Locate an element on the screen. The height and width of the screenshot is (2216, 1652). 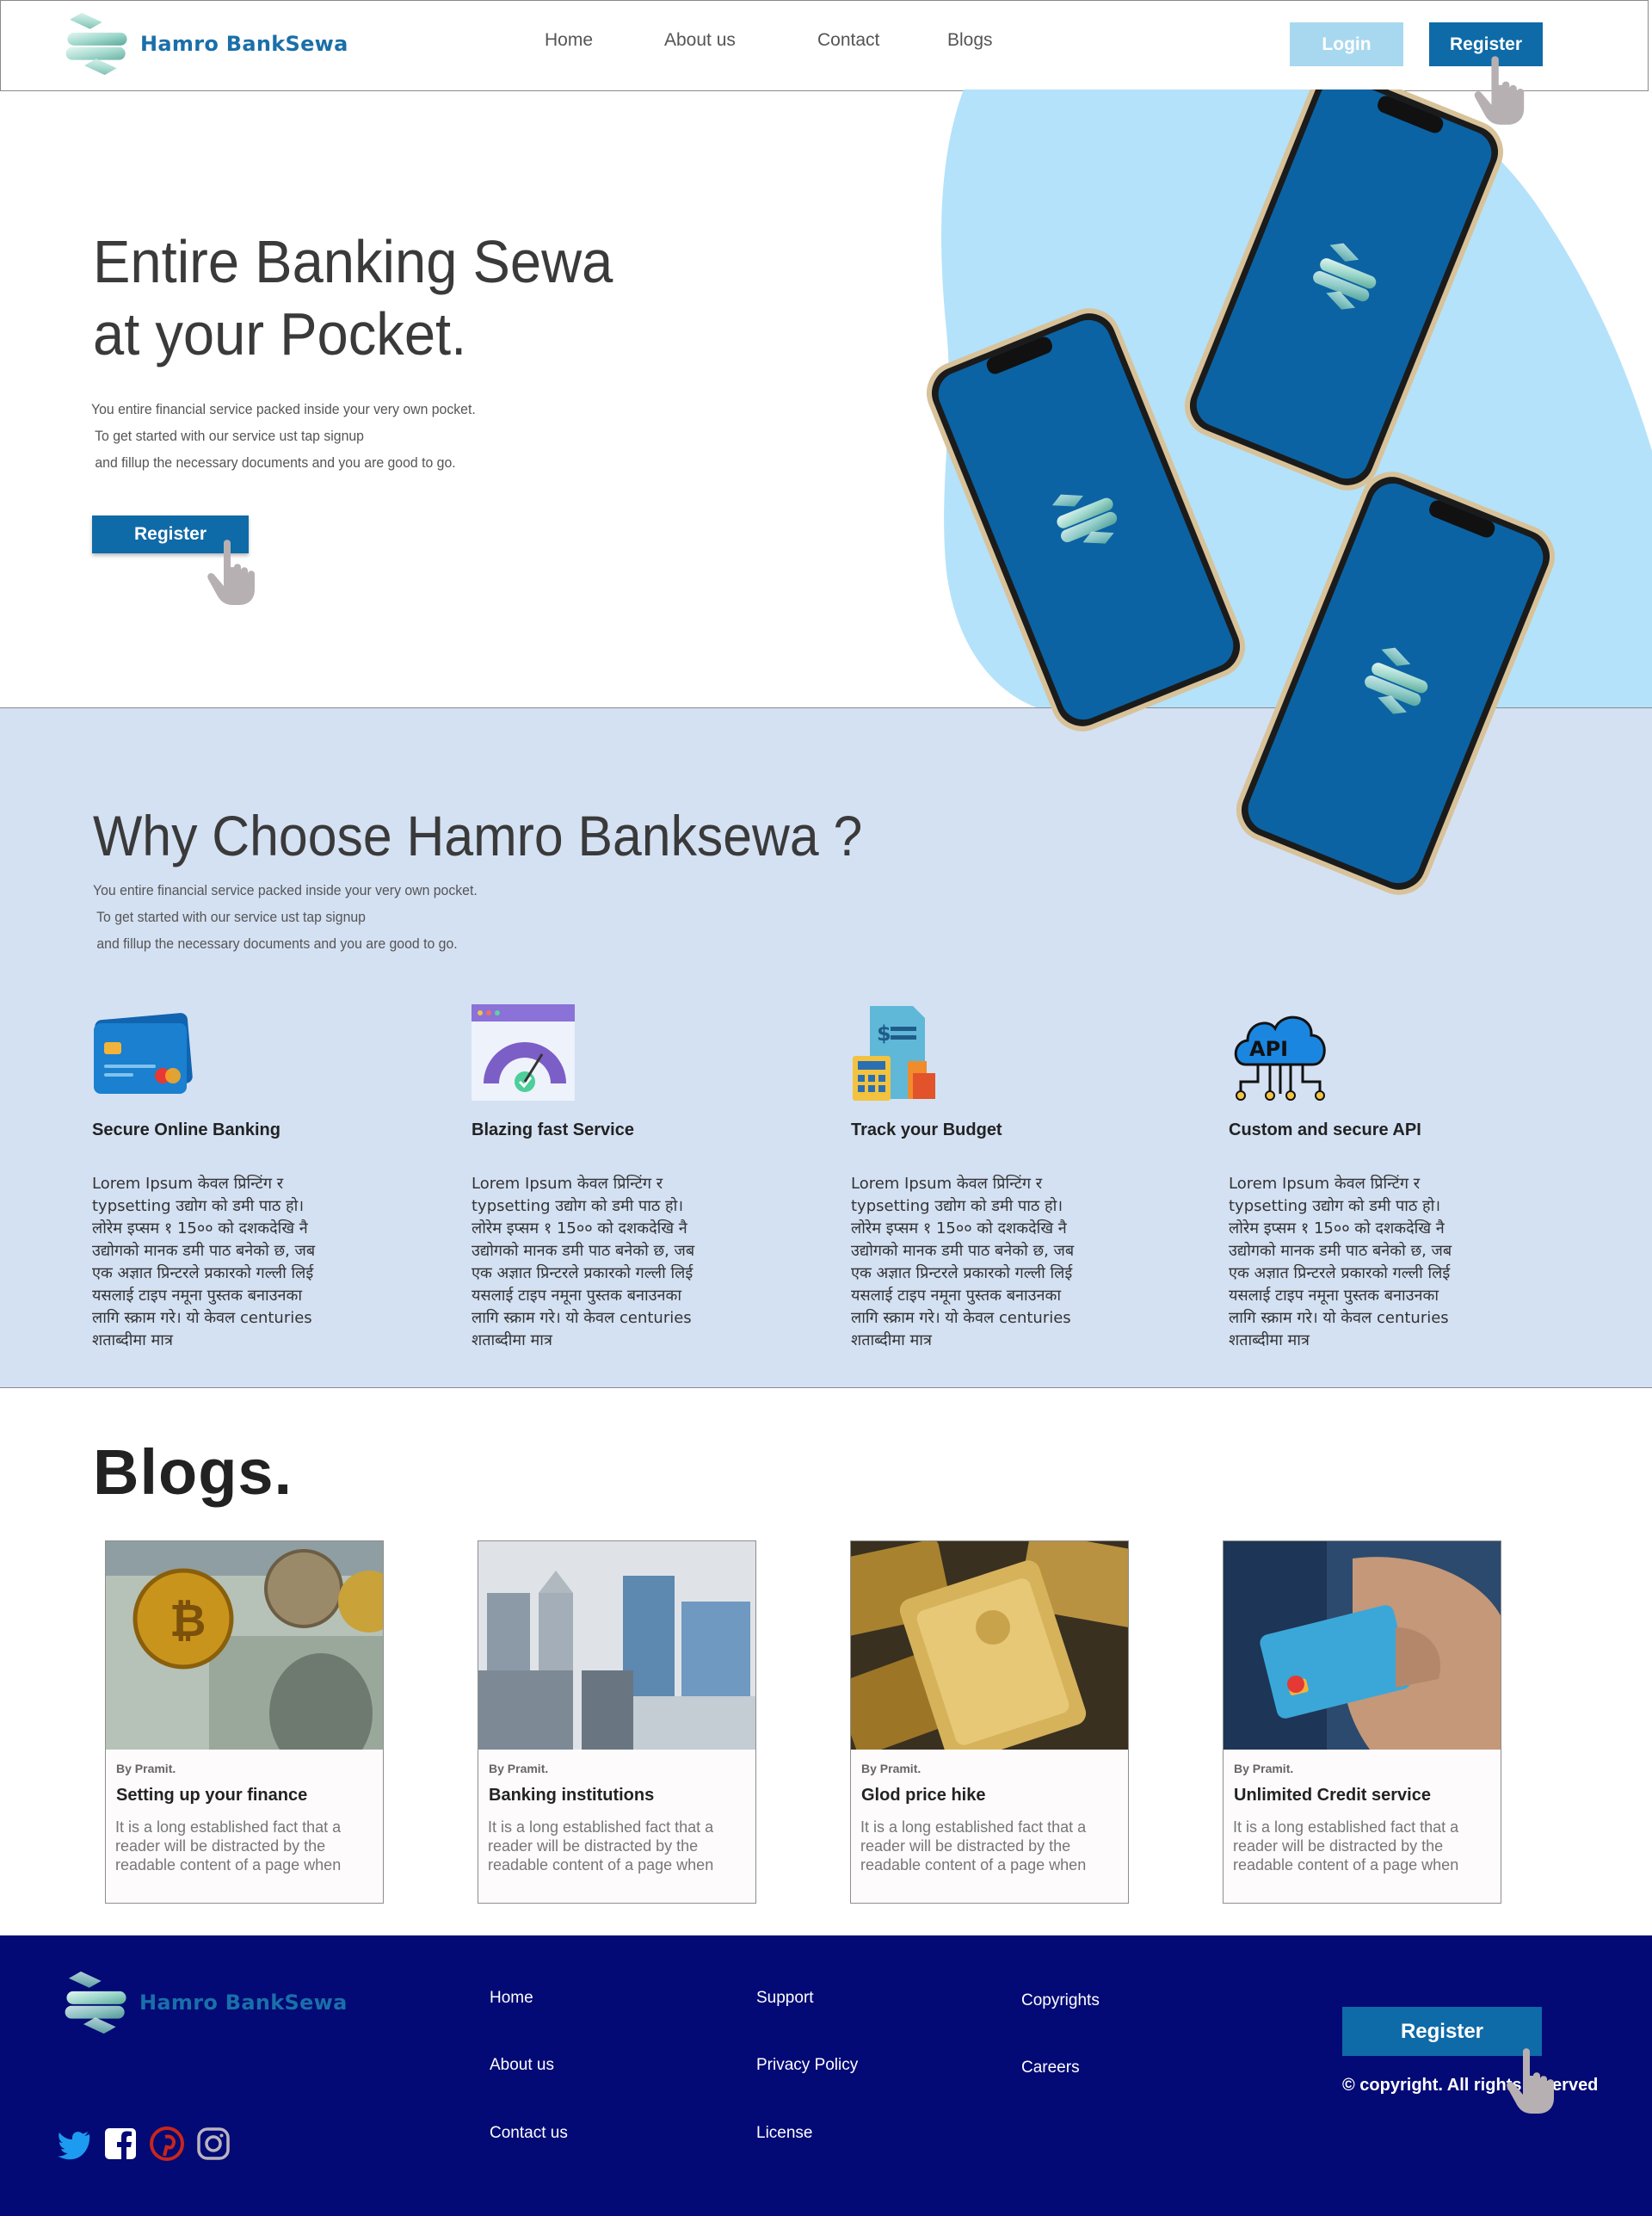
login-button: Login is located at coordinates (1346, 44).